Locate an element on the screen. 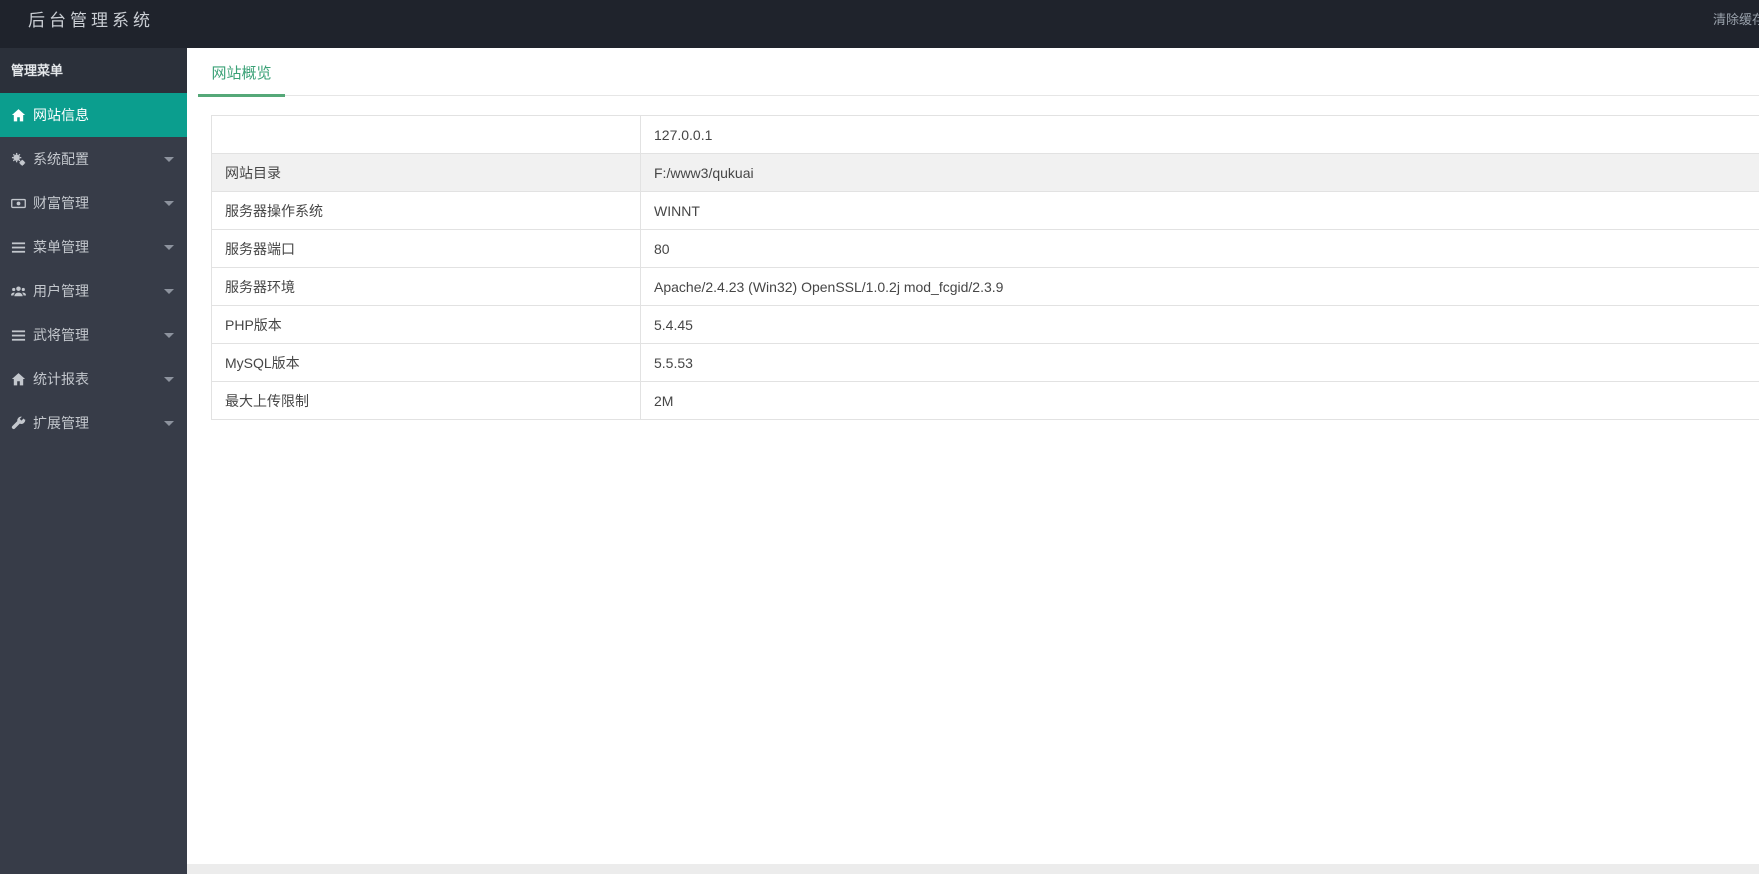 Image resolution: width=1759 pixels, height=874 pixels. sidebar-item-label: 系统配置 is located at coordinates (61, 159).